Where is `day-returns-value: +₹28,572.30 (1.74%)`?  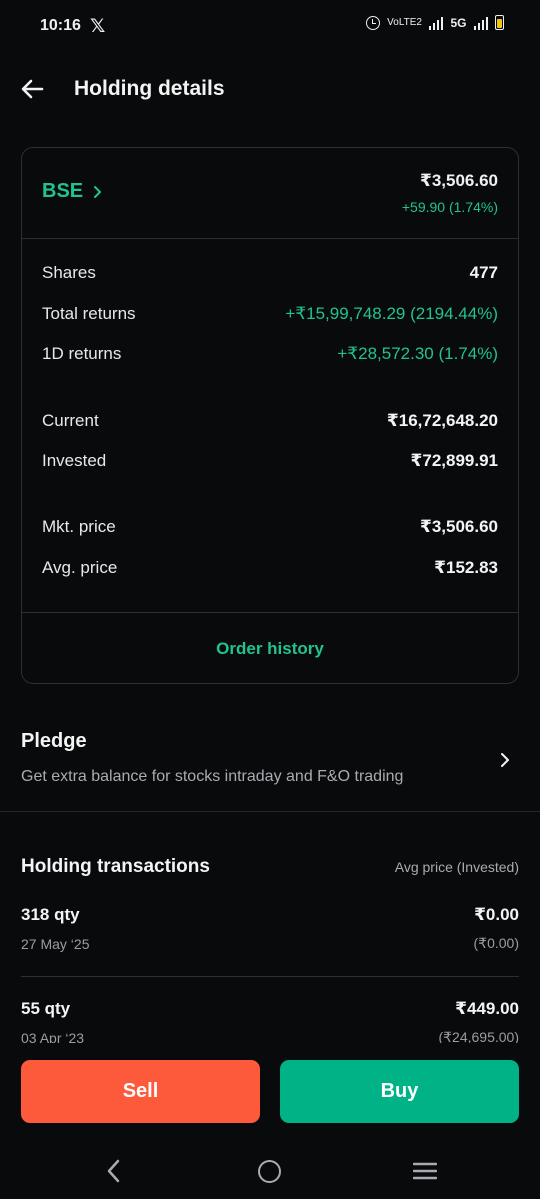
day-returns-value: +₹28,572.30 (1.74%) is located at coordinates (417, 353).